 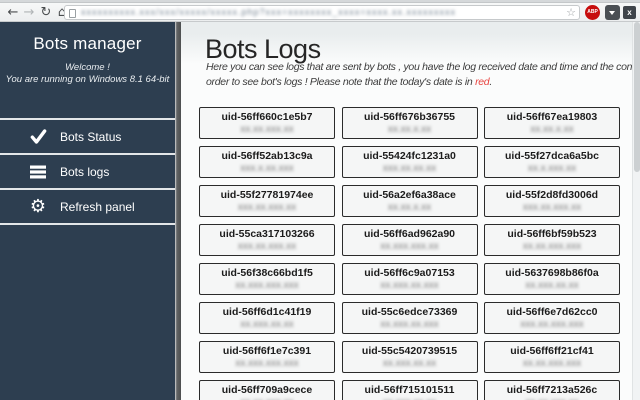 What do you see at coordinates (552, 324) in the screenshot?
I see `bot-ip-blurred: xxx.xx.xxx.xxx` at bounding box center [552, 324].